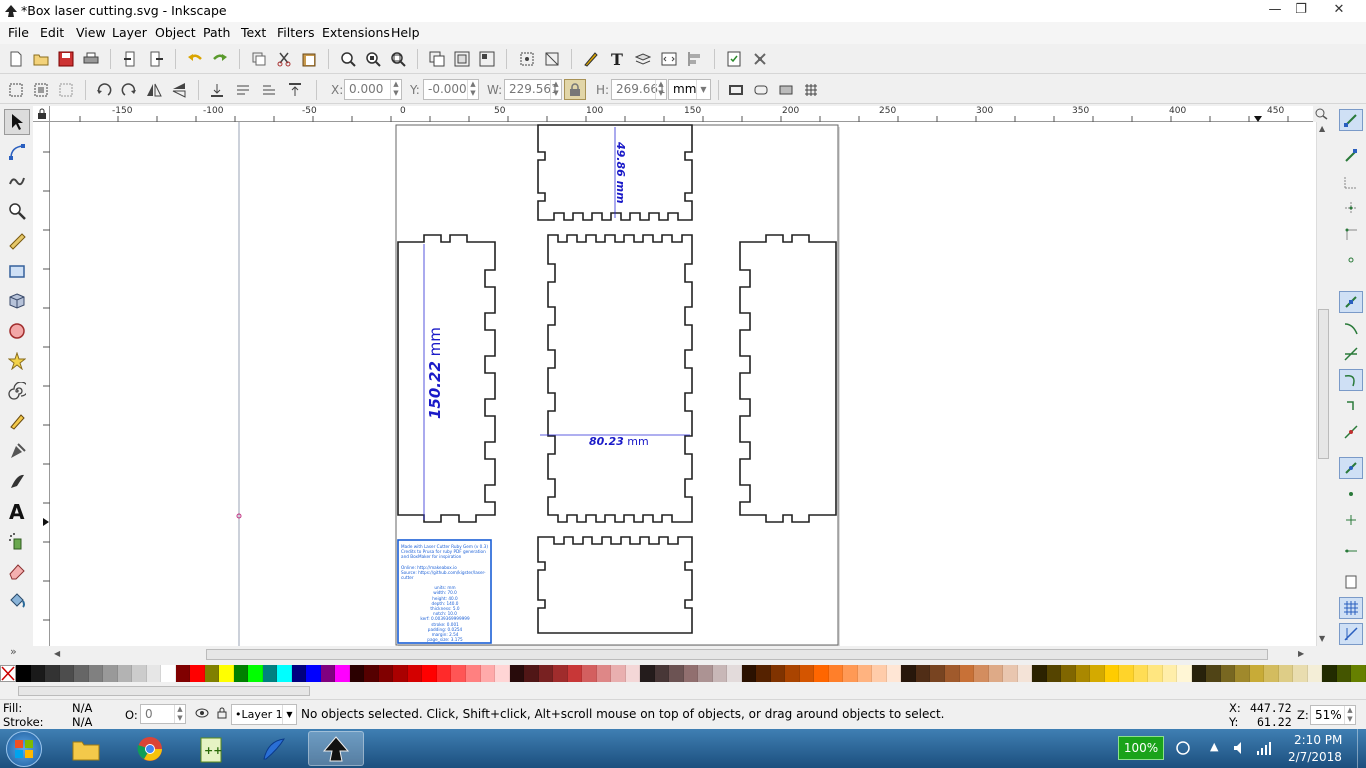  Describe the element at coordinates (52, 32) in the screenshot. I see `menu-edit: Edit` at that location.